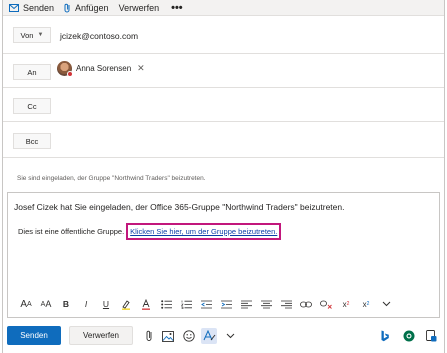  I want to click on attach-icon, so click(149, 336).